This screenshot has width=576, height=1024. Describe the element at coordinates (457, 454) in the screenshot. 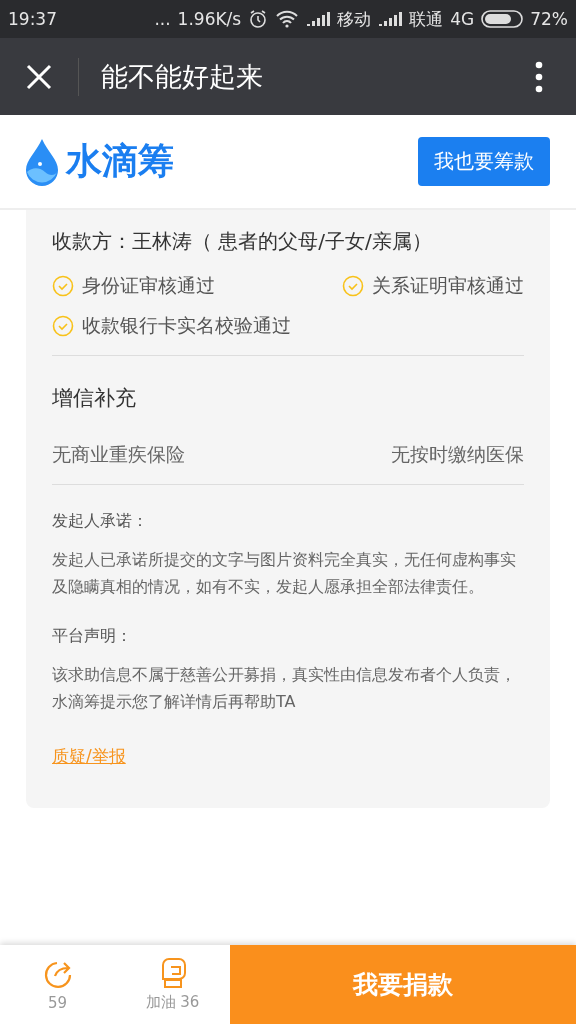

I see `credit-item: 无按时缴纳医保` at that location.